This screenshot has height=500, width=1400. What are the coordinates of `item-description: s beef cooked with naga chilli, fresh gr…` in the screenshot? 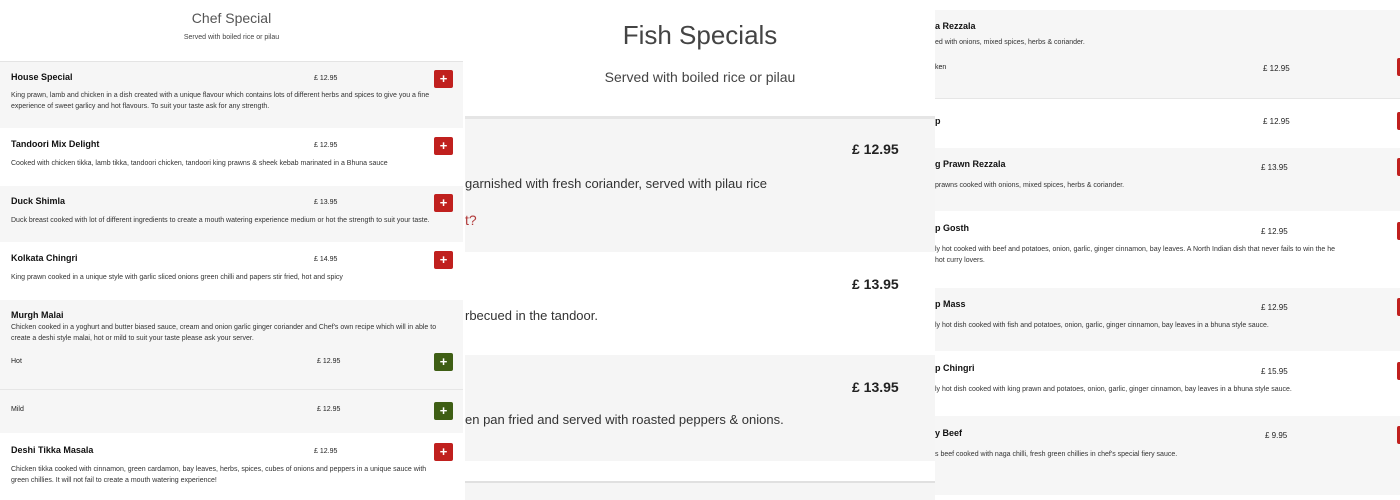 It's located at (1056, 454).